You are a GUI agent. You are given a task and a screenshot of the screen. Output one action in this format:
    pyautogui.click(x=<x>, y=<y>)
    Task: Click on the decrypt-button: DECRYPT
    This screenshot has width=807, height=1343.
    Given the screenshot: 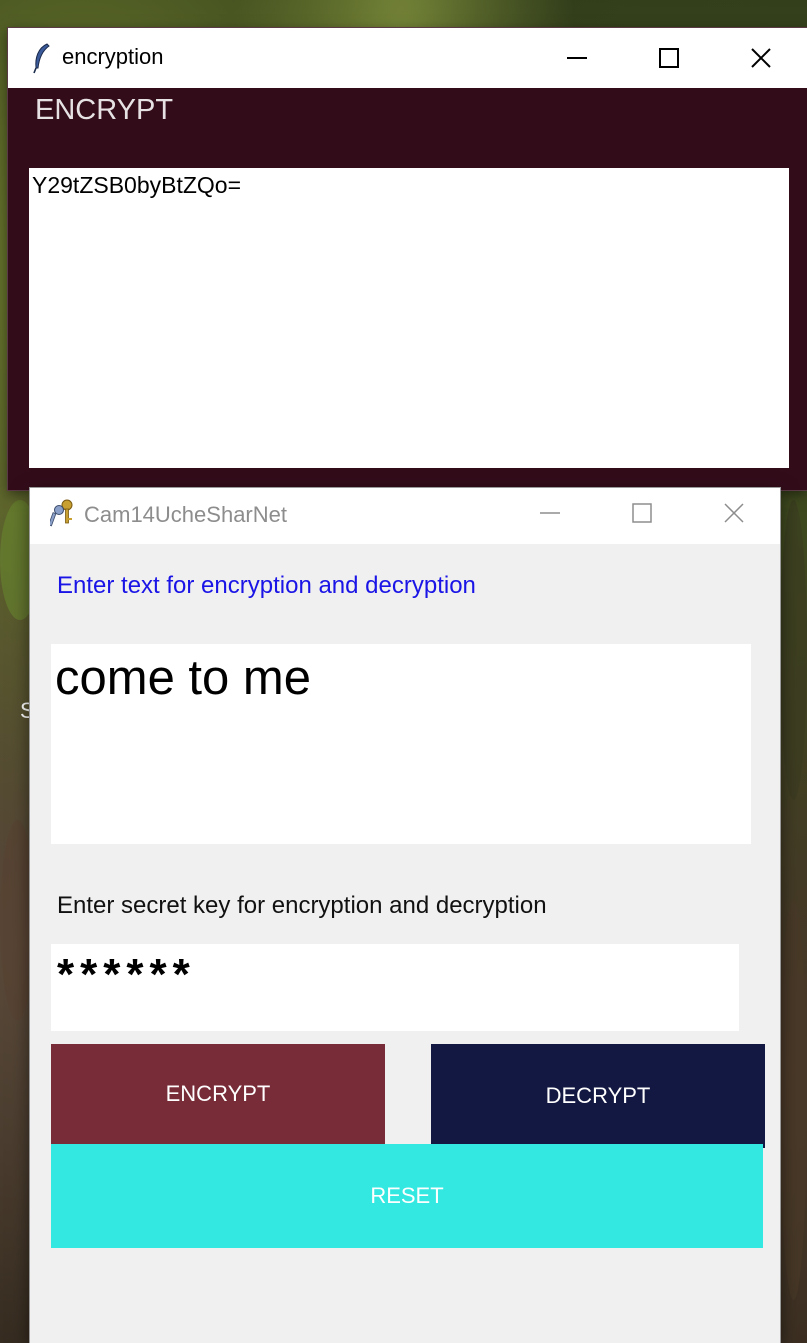 What is the action you would take?
    pyautogui.click(x=598, y=1096)
    